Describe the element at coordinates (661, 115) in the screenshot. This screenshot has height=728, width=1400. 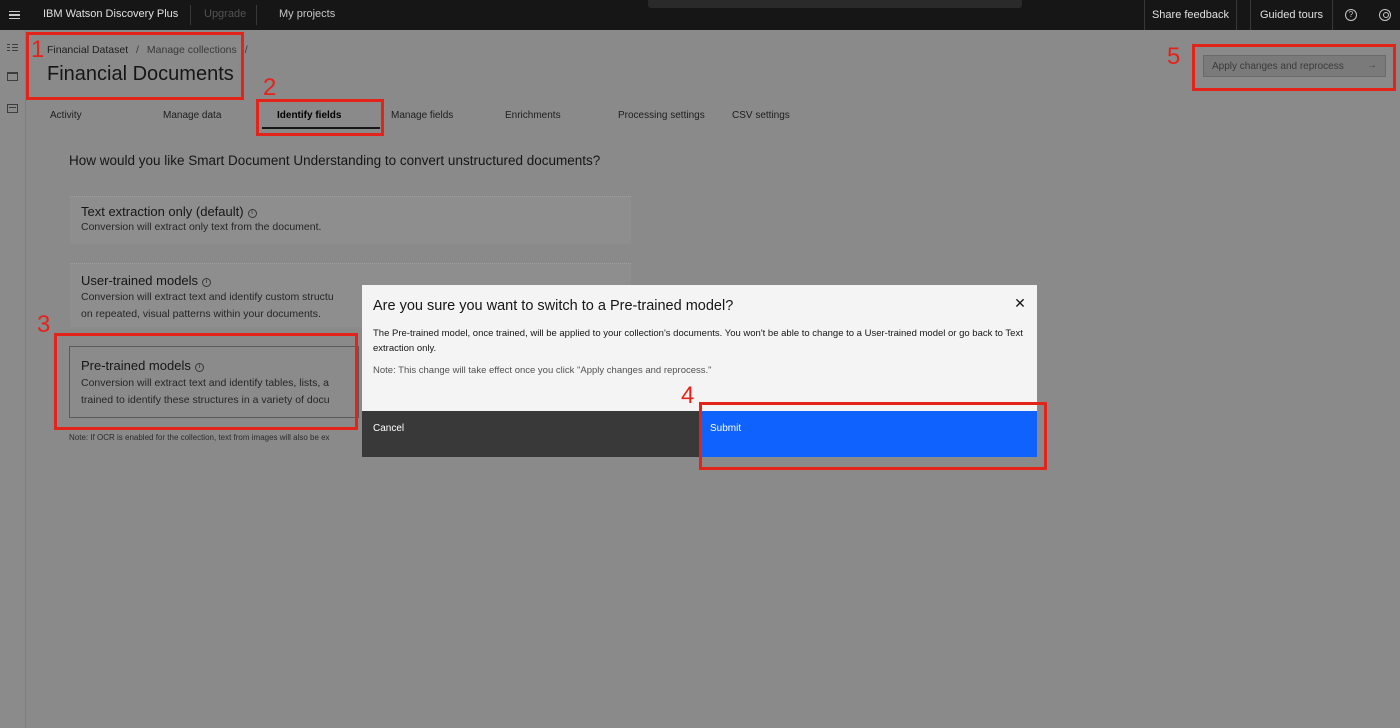
I see `tab-processing-settings: Processing settings` at that location.